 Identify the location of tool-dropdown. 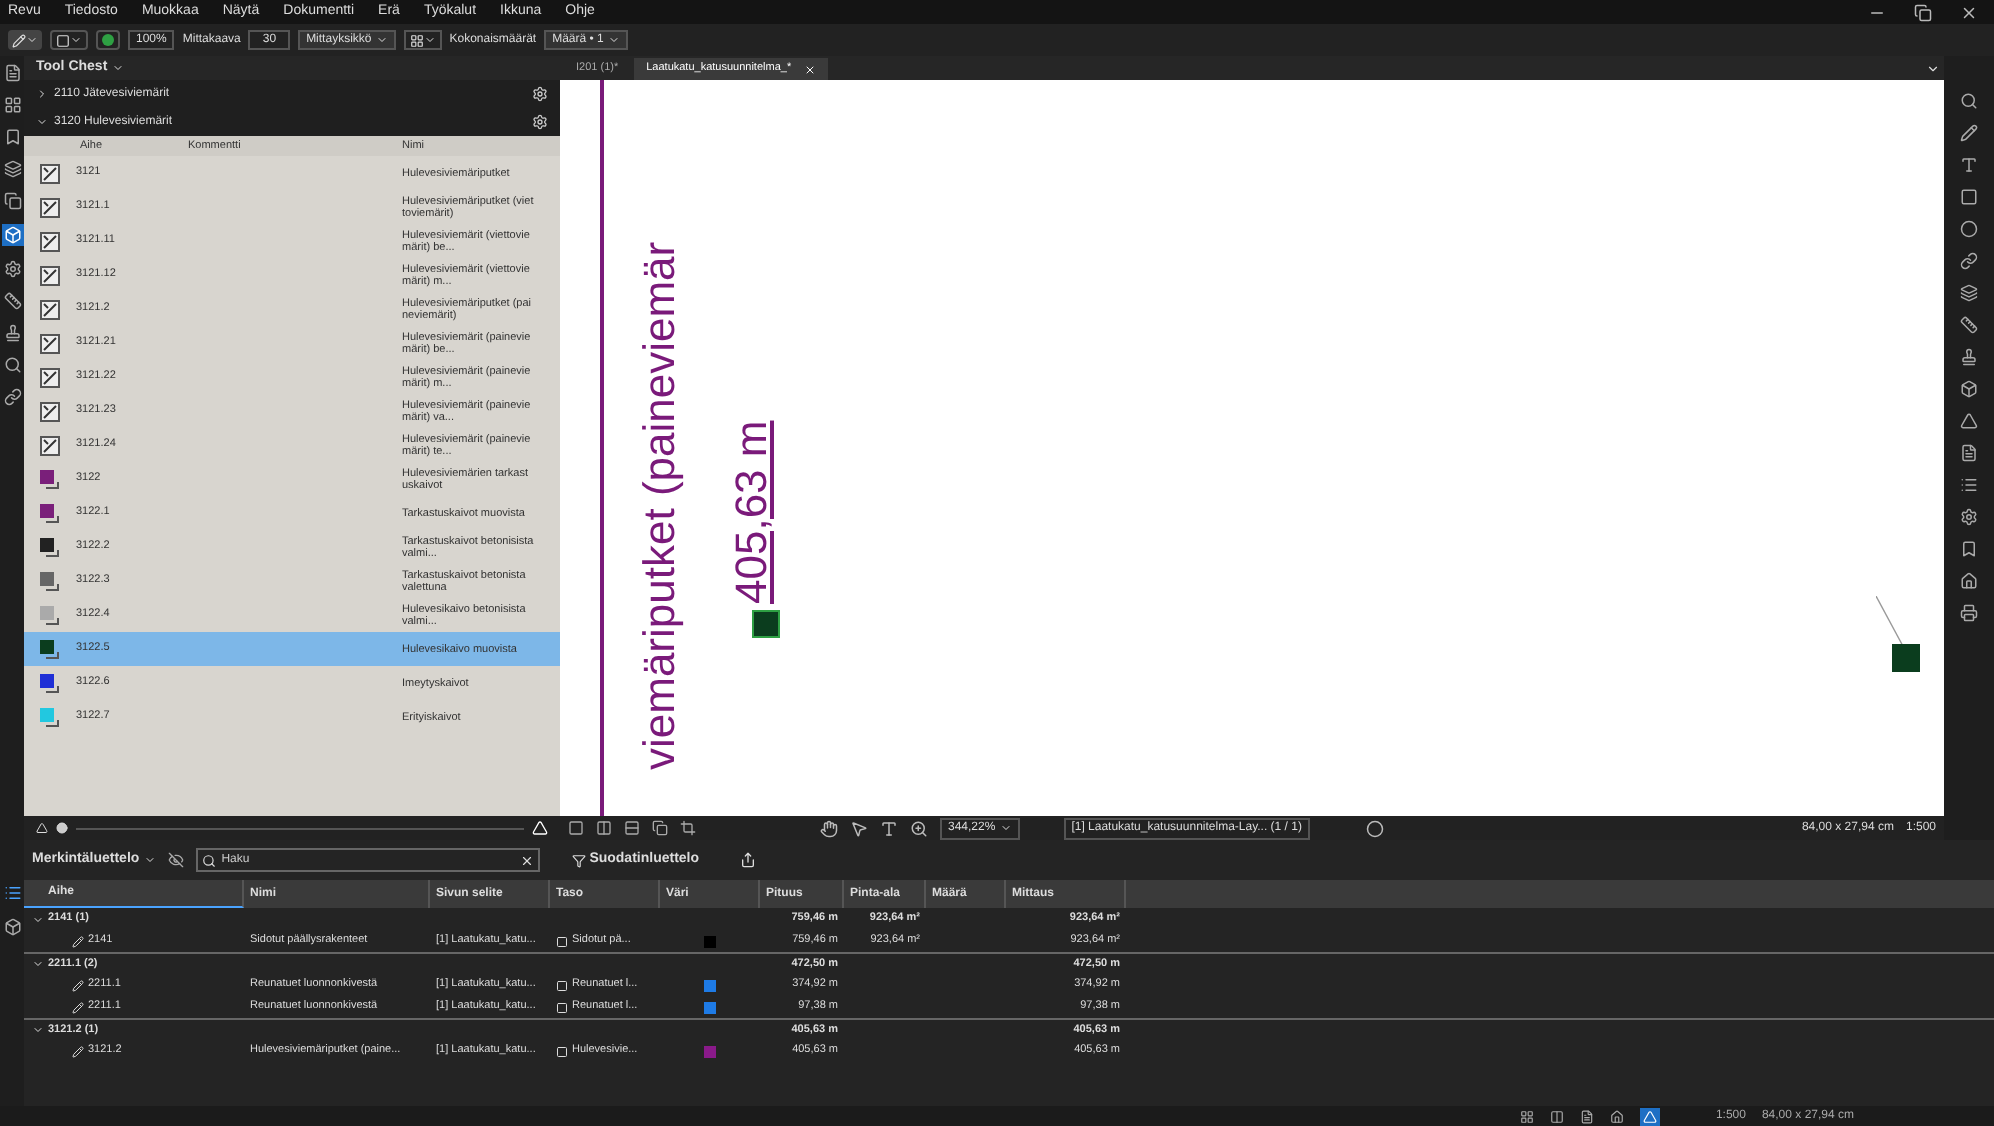
(25, 40).